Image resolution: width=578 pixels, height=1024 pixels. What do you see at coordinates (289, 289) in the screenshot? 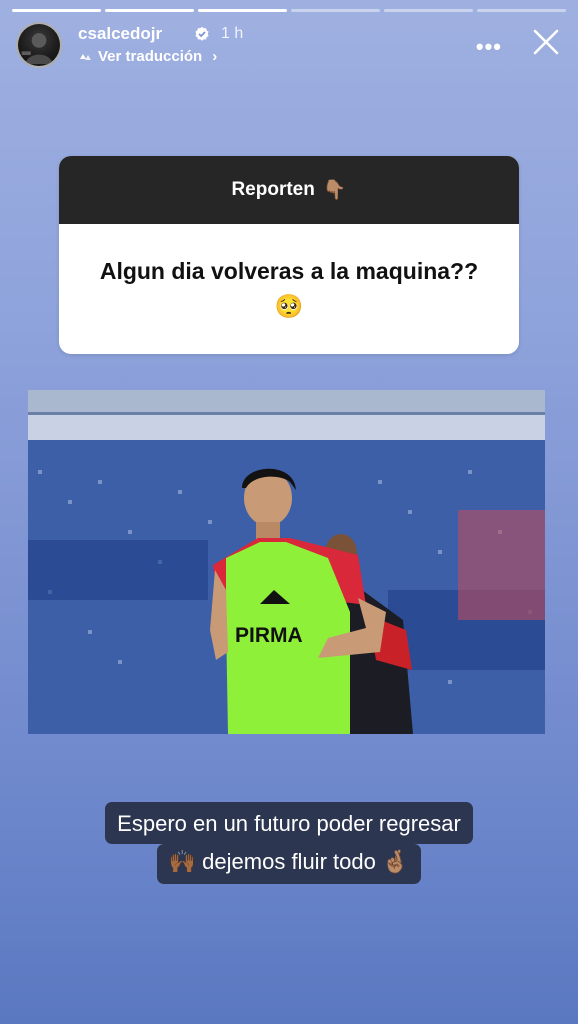
I see `question-sticker-body: Algun dia volveras a la maquina?? 🥺` at bounding box center [289, 289].